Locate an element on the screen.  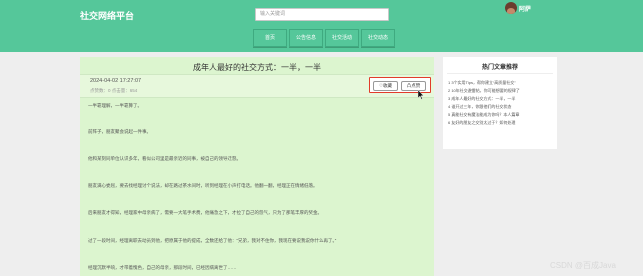
user-avatar is located at coordinates (511, 8).